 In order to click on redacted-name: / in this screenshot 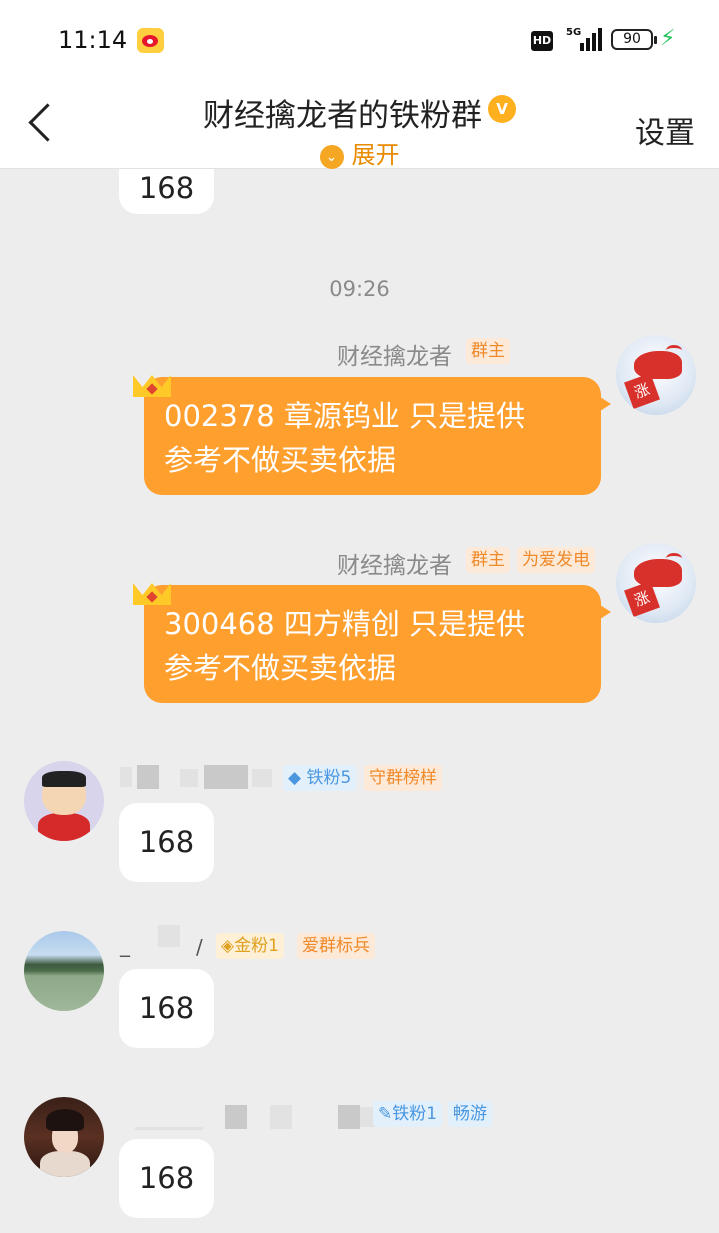, I will do `click(199, 947)`.